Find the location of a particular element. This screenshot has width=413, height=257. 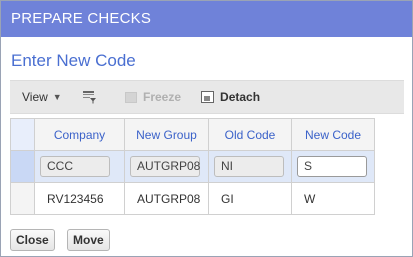

company-cell: RV123456 is located at coordinates (79, 198).